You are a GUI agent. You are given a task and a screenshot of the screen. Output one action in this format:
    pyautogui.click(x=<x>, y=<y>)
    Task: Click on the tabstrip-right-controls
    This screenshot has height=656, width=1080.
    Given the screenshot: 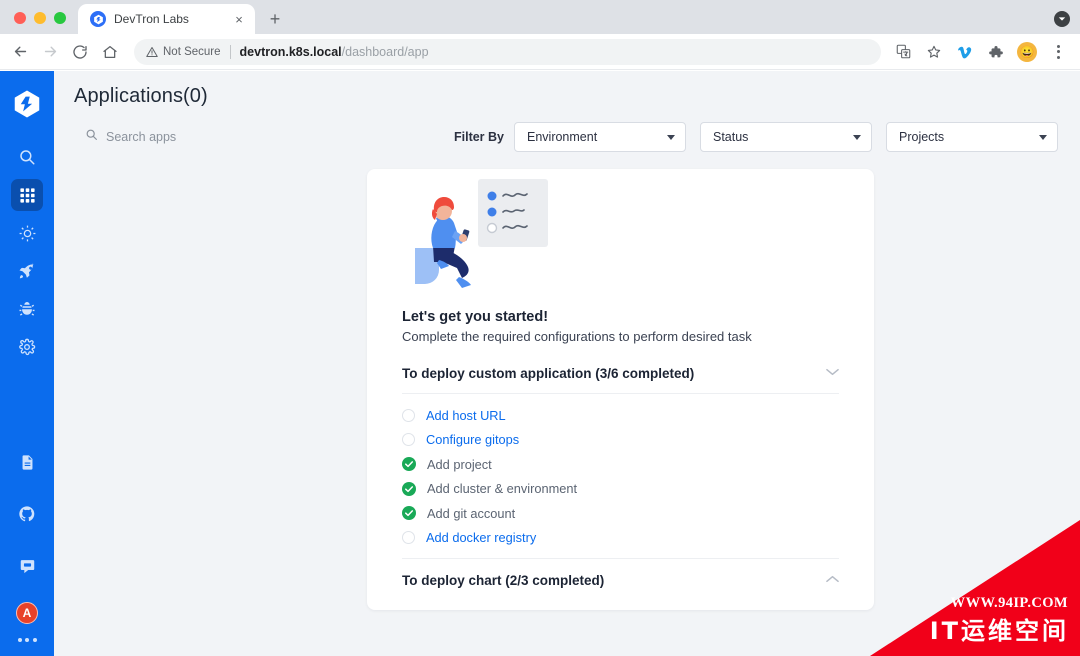 What is the action you would take?
    pyautogui.click(x=1062, y=19)
    